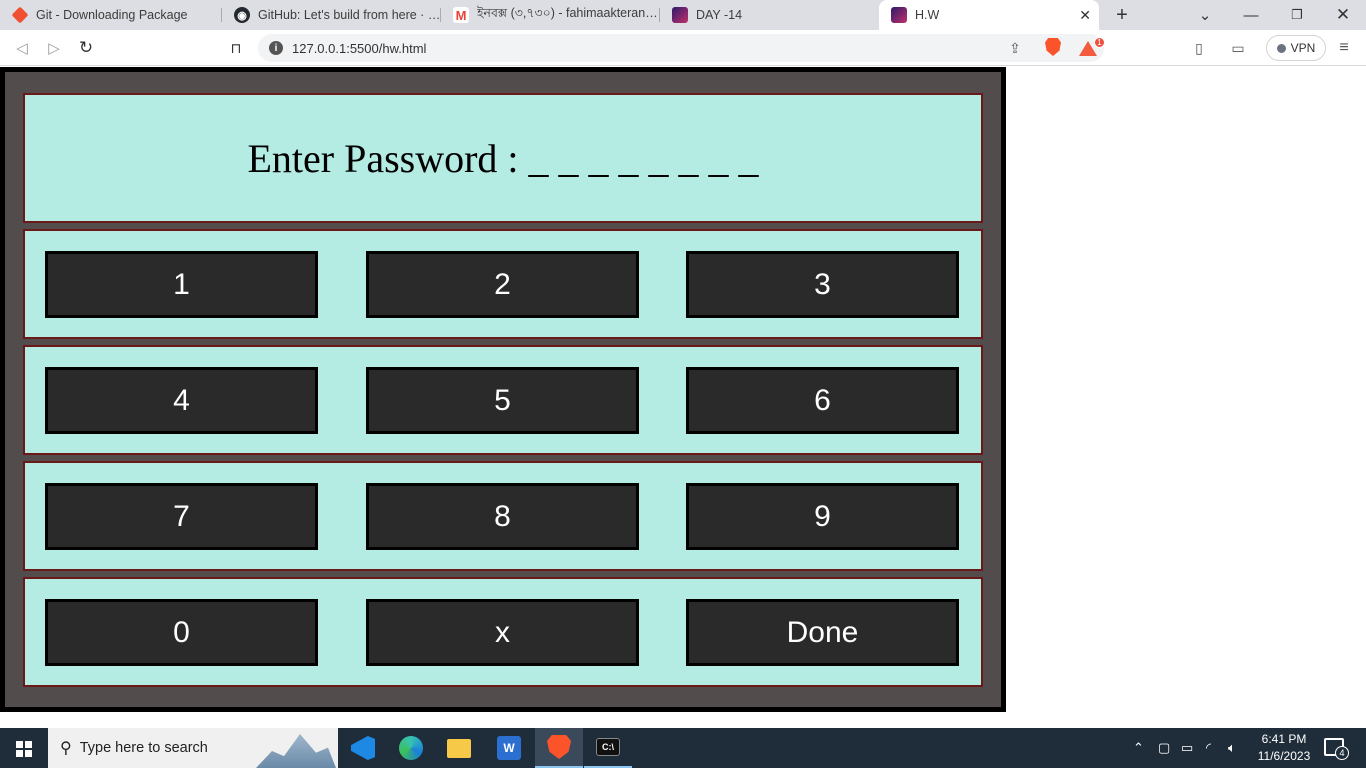 Image resolution: width=1366 pixels, height=768 pixels. What do you see at coordinates (1232, 748) in the screenshot?
I see `volume-icon: 🔈︎` at bounding box center [1232, 748].